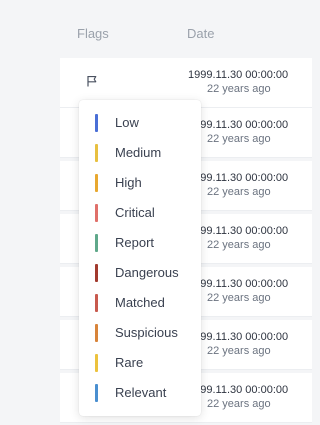 The height and width of the screenshot is (425, 320). I want to click on flag-option-label: Low, so click(127, 122).